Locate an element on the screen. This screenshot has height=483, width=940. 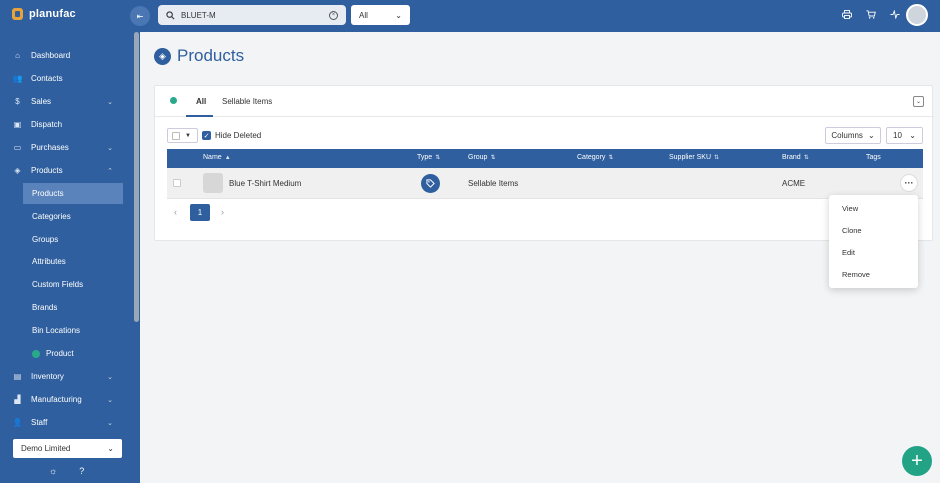
sidebar-item-label: Purchases is located at coordinates (50, 147).